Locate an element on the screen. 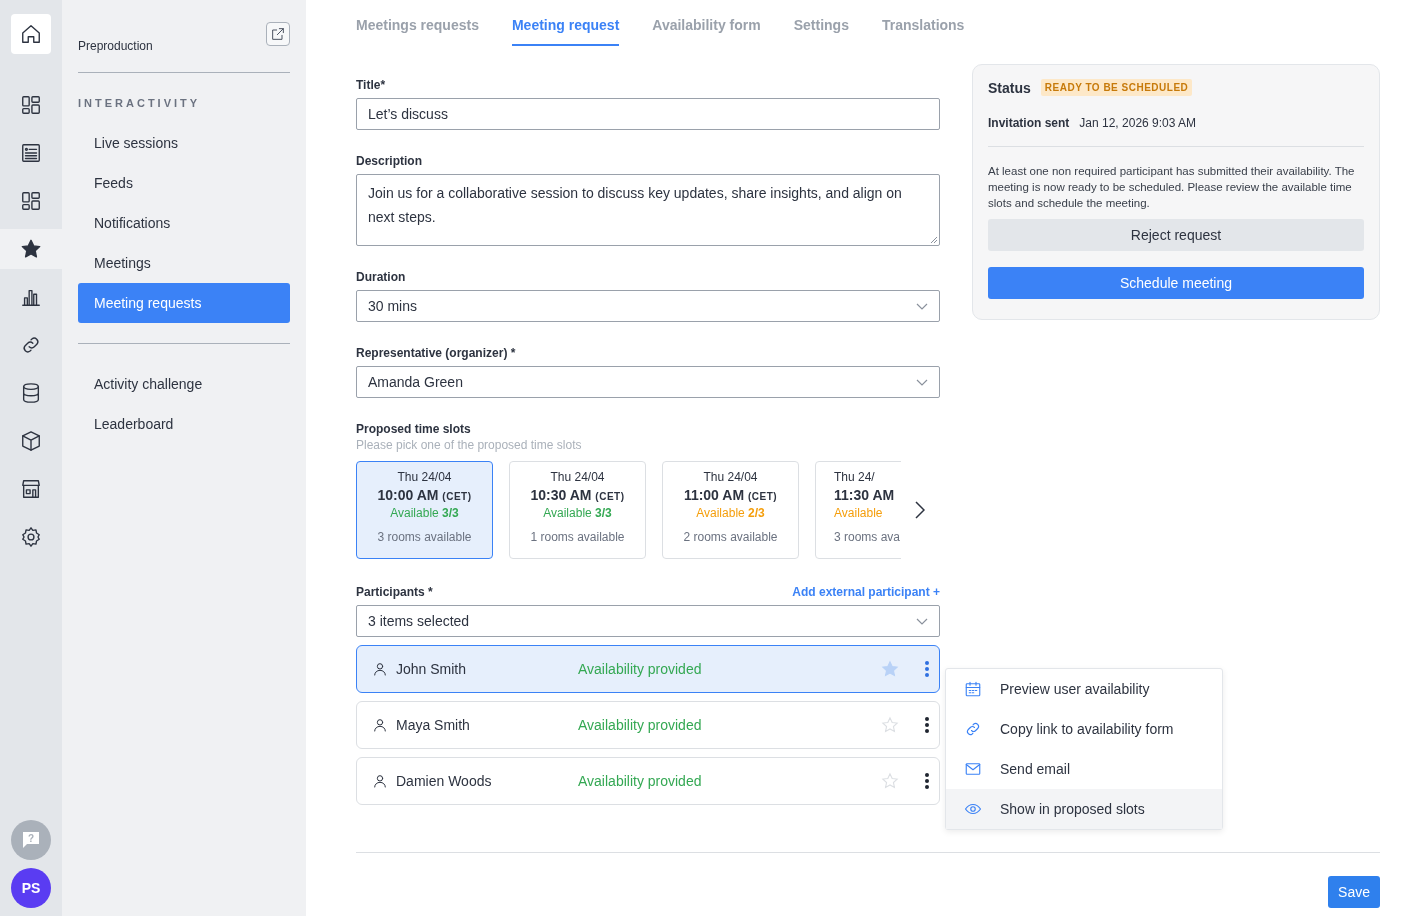 This screenshot has height=916, width=1403. slot-time: 11:30 AM is located at coordinates (864, 495).